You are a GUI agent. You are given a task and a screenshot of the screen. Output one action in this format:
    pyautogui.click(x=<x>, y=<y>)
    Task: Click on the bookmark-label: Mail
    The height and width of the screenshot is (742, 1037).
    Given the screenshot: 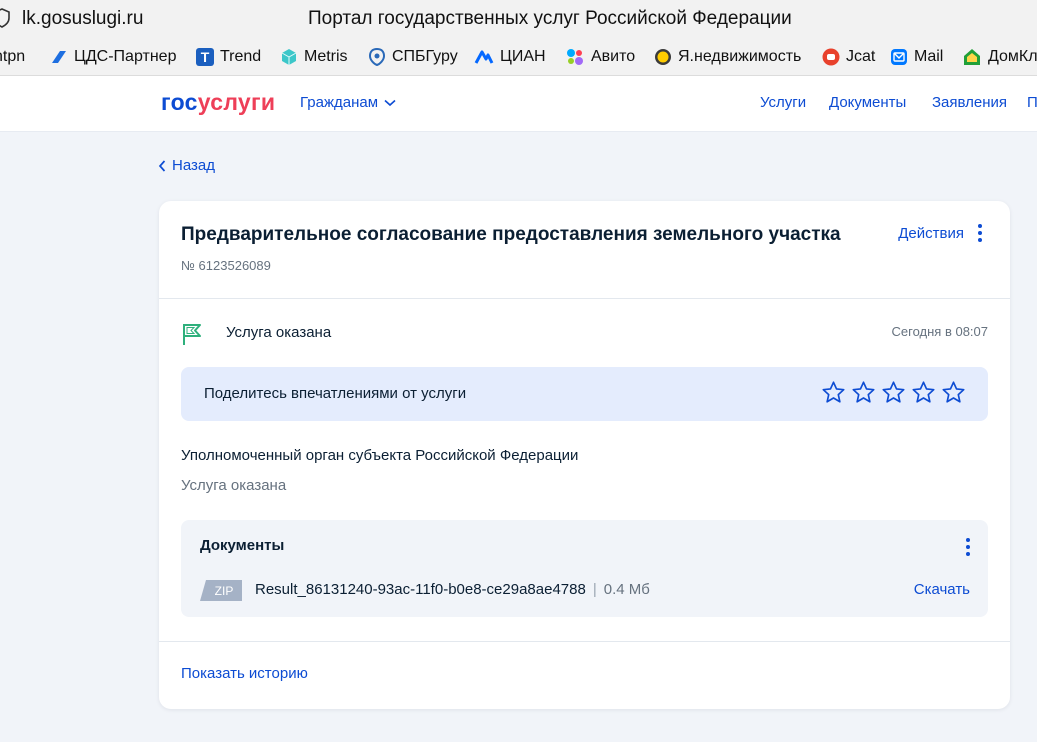 What is the action you would take?
    pyautogui.click(x=929, y=56)
    